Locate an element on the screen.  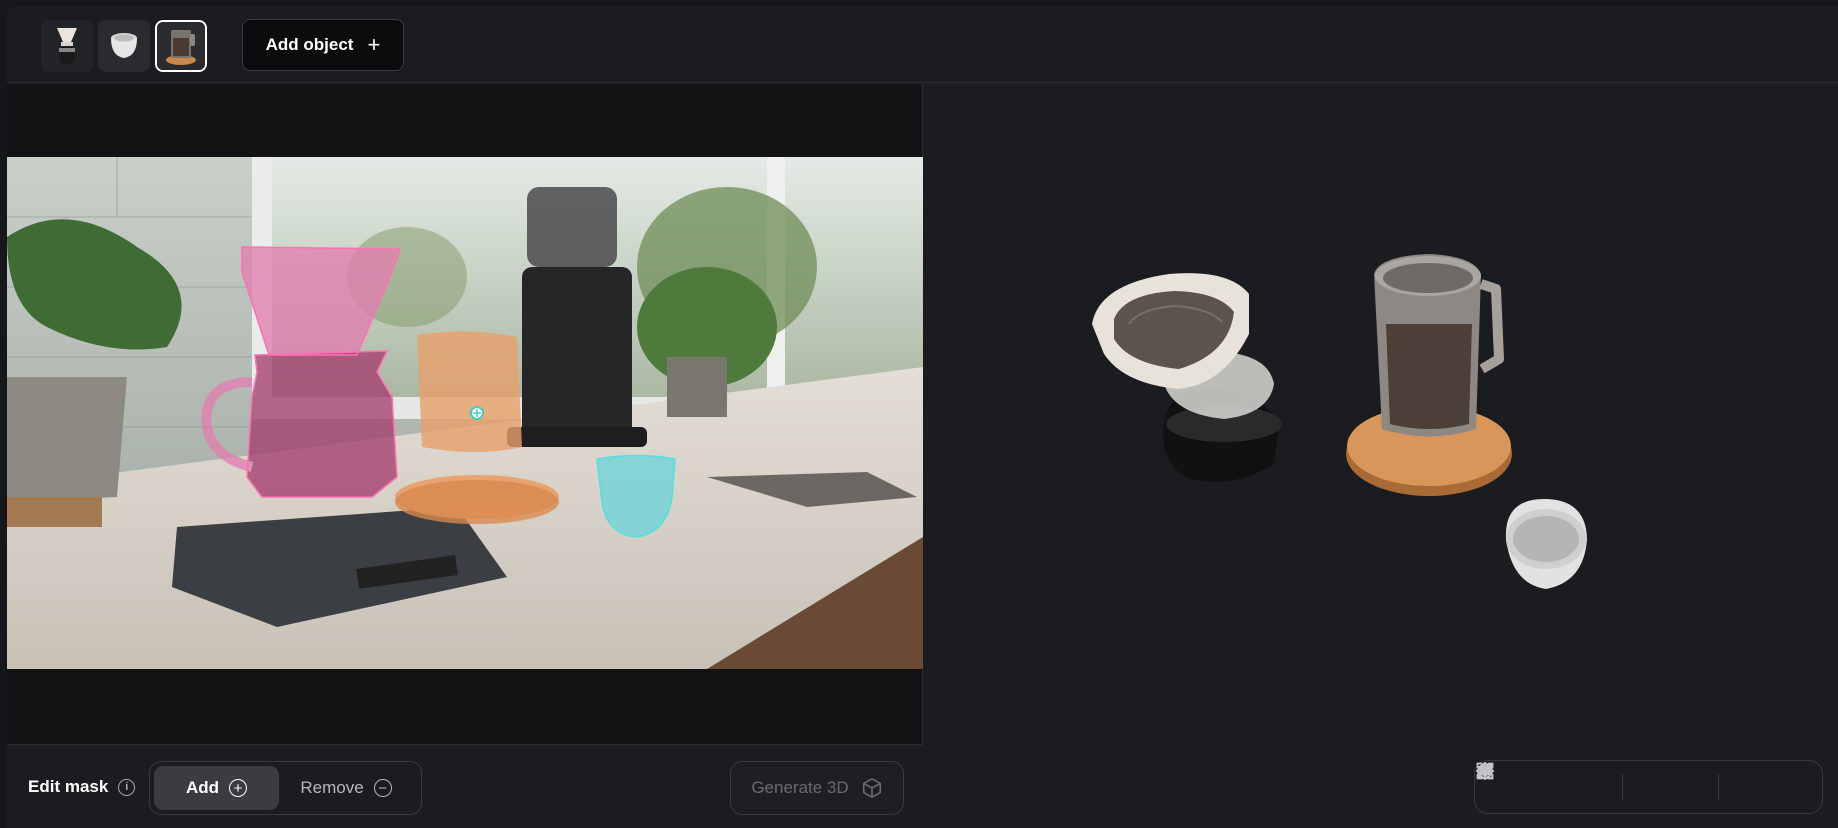
generate-3d-button: Generate 3D is located at coordinates (817, 788).